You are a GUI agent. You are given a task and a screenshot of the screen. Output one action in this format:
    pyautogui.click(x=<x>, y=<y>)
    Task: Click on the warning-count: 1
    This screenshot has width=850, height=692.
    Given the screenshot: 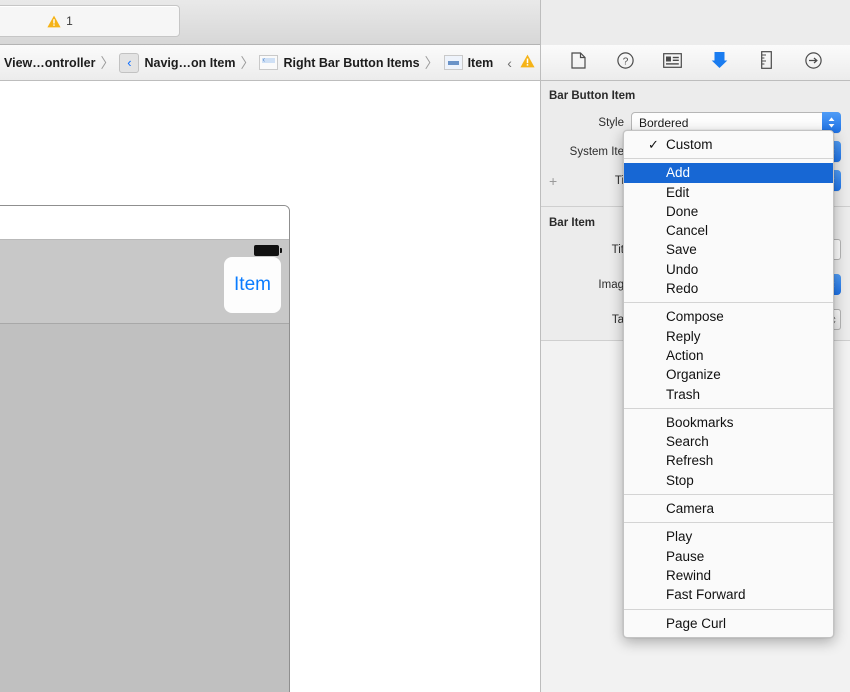 What is the action you would take?
    pyautogui.click(x=69, y=21)
    